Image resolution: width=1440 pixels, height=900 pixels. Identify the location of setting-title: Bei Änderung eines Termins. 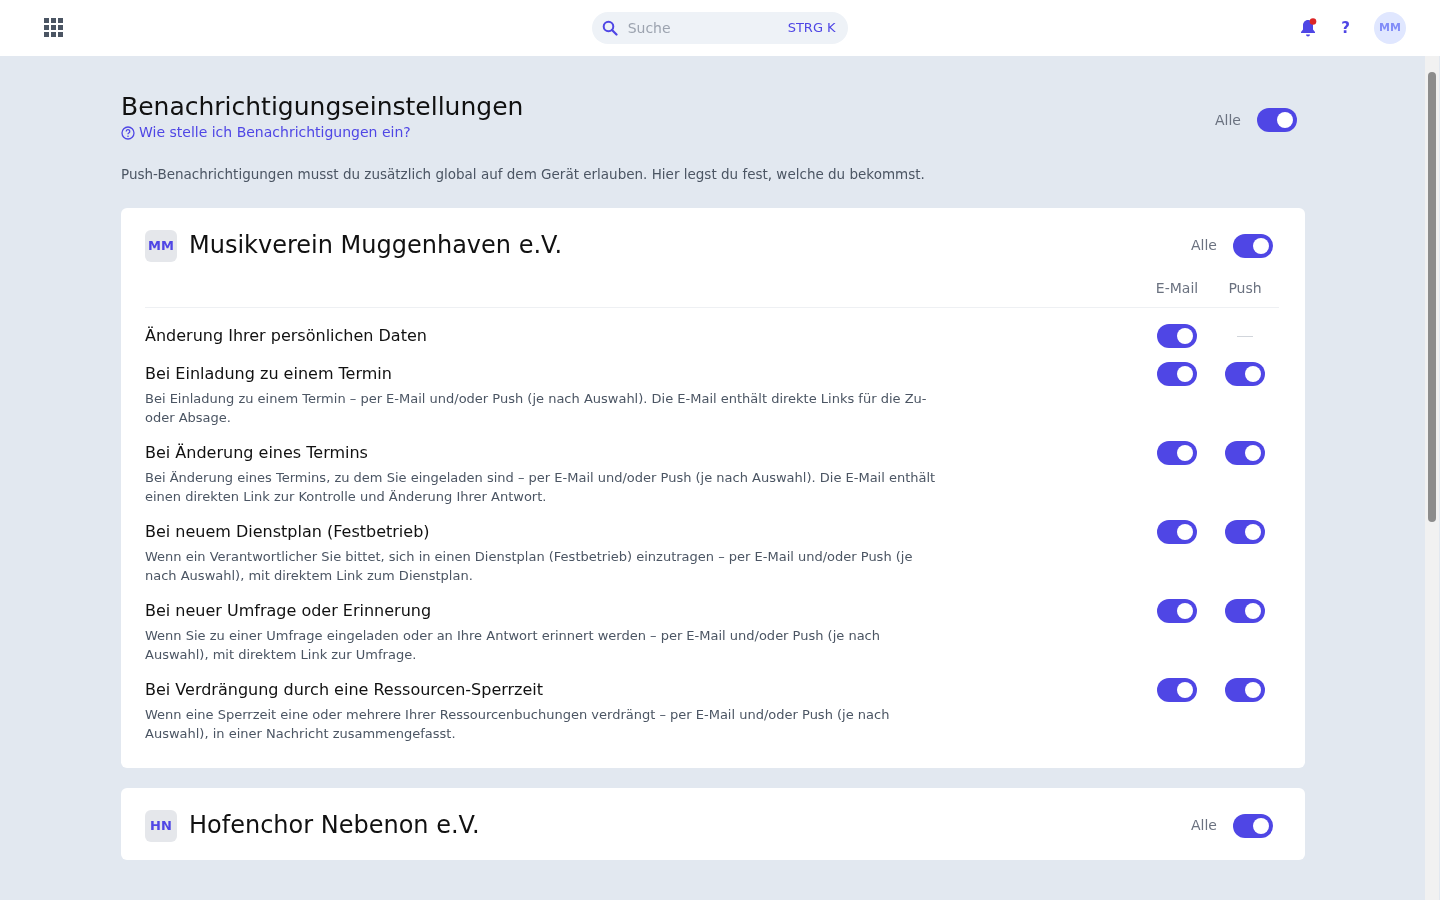
(257, 452).